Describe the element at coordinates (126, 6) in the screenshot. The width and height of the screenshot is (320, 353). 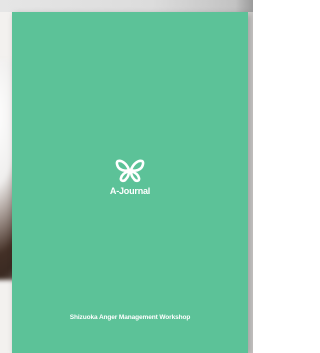
I see `top-strip` at that location.